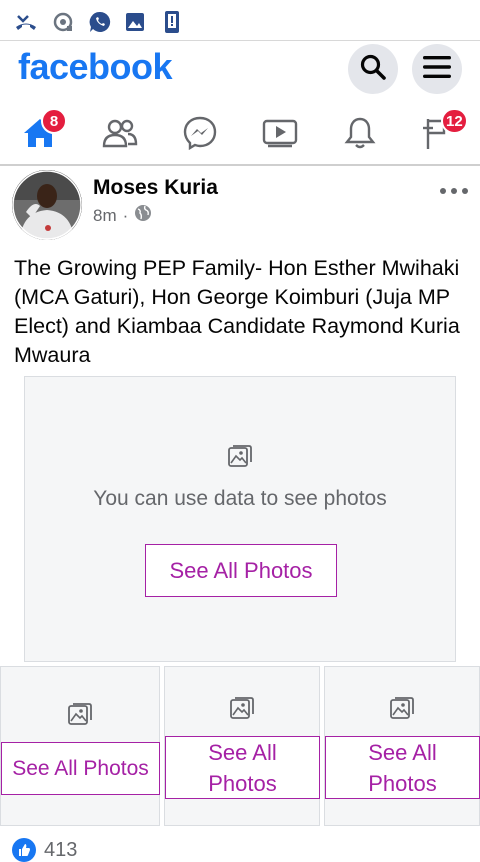  Describe the element at coordinates (26, 22) in the screenshot. I see `missed-call-icon` at that location.